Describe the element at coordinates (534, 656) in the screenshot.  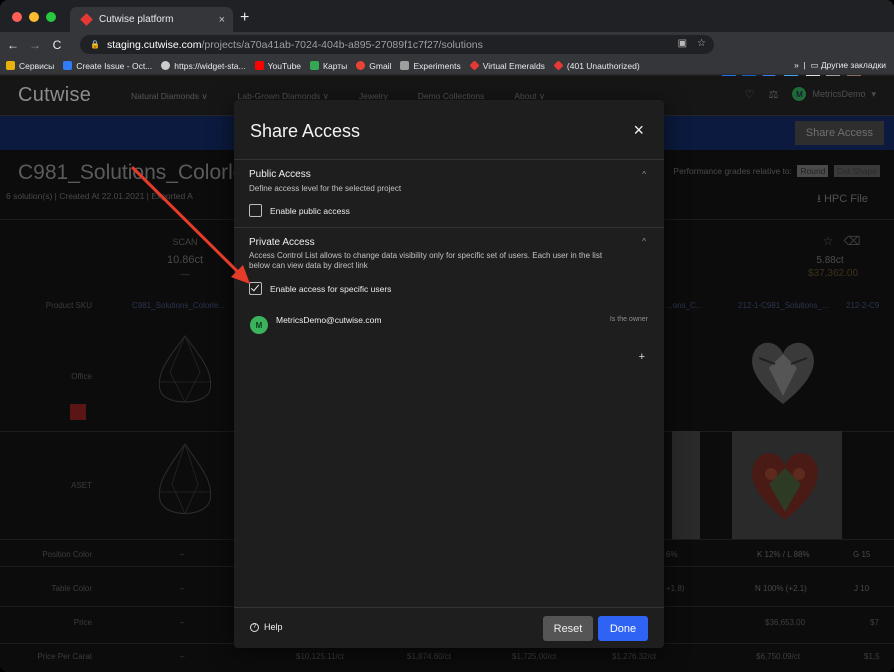
I see `ppc-cell: $1,725.00/ct` at that location.